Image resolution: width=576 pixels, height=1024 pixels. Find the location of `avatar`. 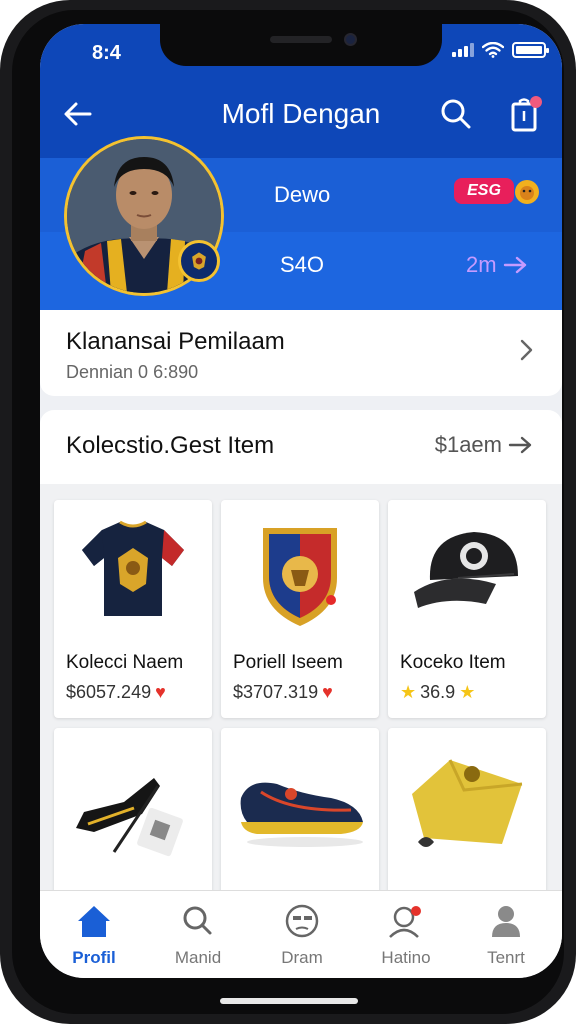

avatar is located at coordinates (144, 216).